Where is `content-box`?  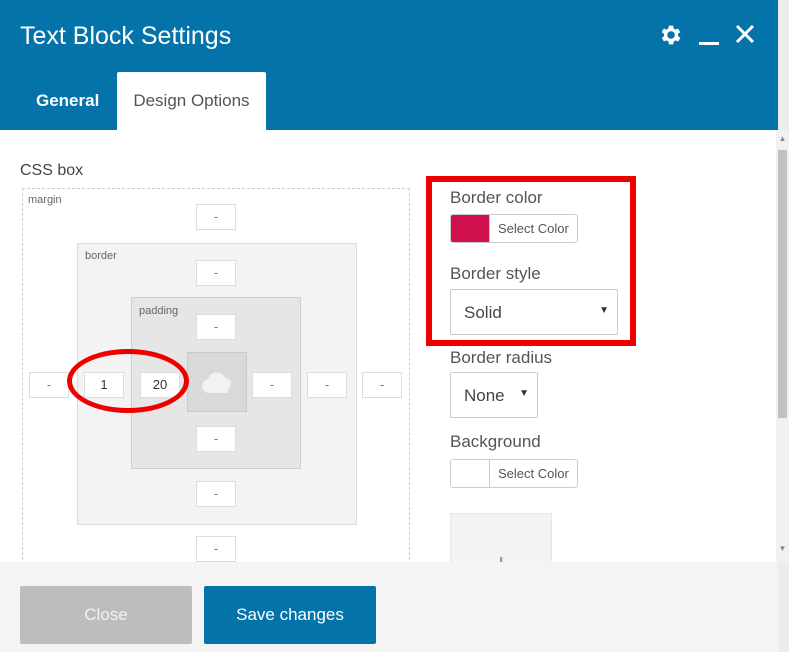
content-box is located at coordinates (217, 382).